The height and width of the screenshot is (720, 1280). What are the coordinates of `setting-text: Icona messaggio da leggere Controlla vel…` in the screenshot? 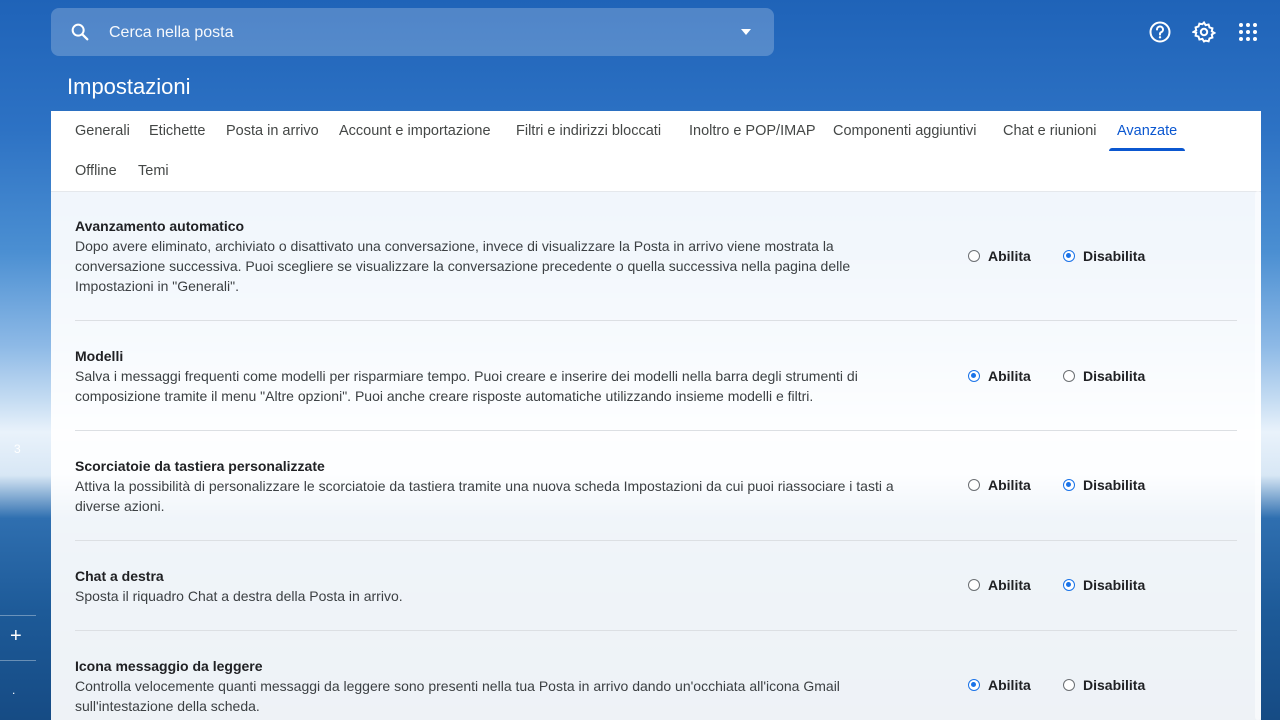 It's located at (485, 686).